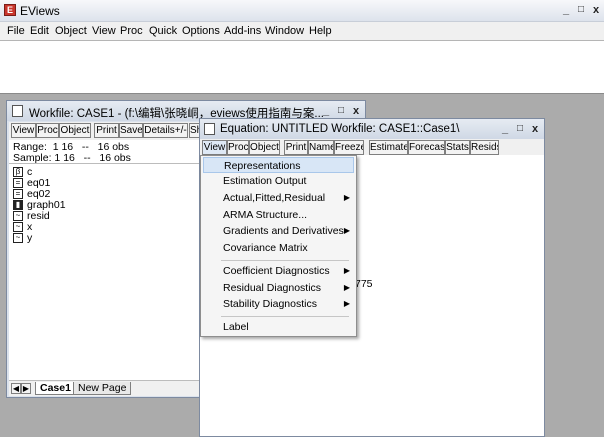 This screenshot has height=437, width=604. I want to click on maximize-button: □, so click(581, 10).